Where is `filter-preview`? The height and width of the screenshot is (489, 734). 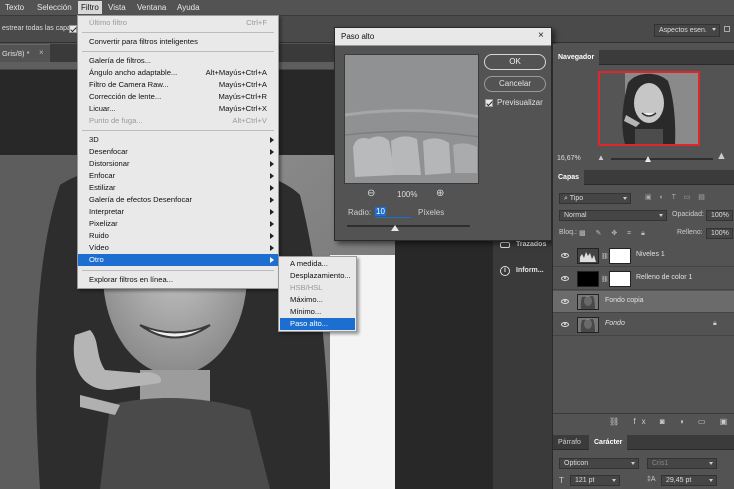 filter-preview is located at coordinates (411, 119).